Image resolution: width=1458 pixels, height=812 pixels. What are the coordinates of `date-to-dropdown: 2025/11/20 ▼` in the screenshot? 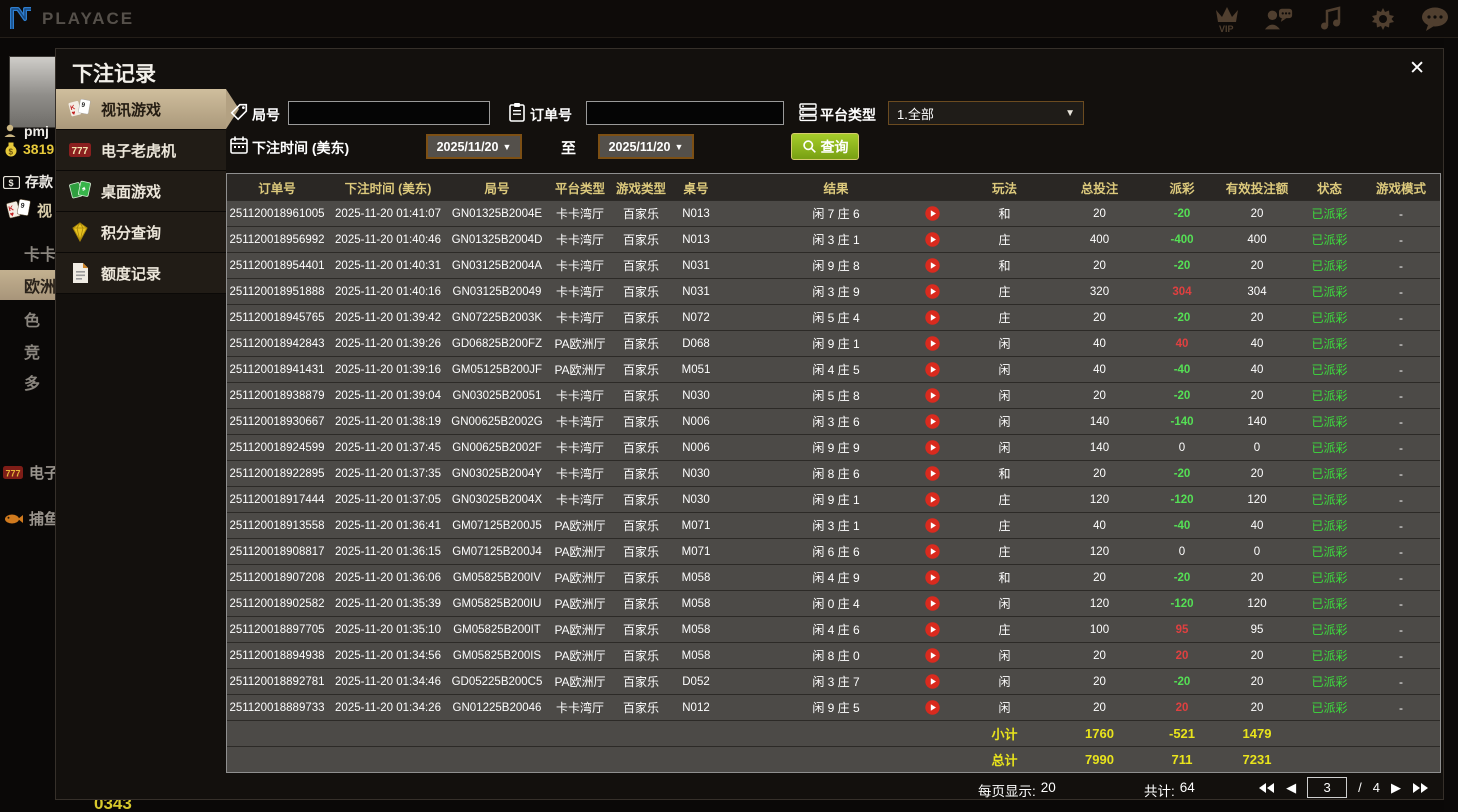 It's located at (646, 146).